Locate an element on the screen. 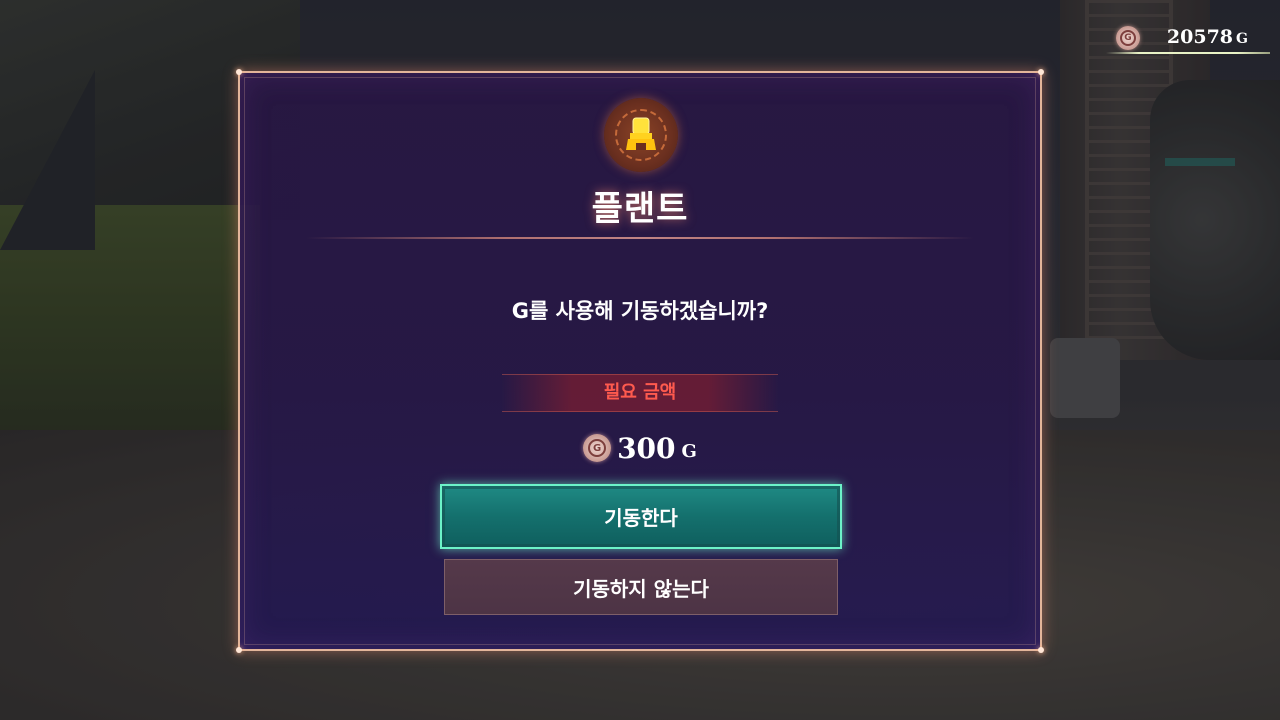  confirm-question: G를 사용해 기동하겠습니까? is located at coordinates (640, 311).